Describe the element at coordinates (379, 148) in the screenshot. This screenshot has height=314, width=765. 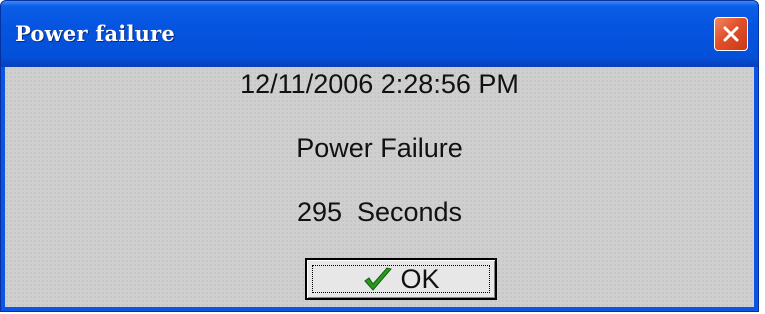
I see `event-description: Power Failure` at that location.